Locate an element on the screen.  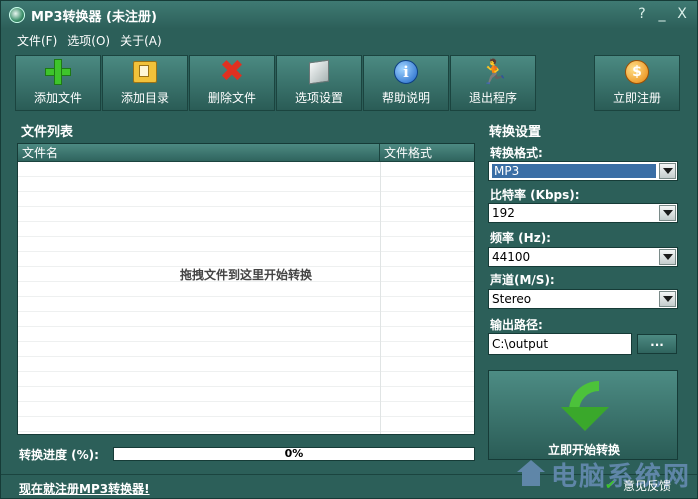
add-file-button: 添加文件 is located at coordinates (58, 83).